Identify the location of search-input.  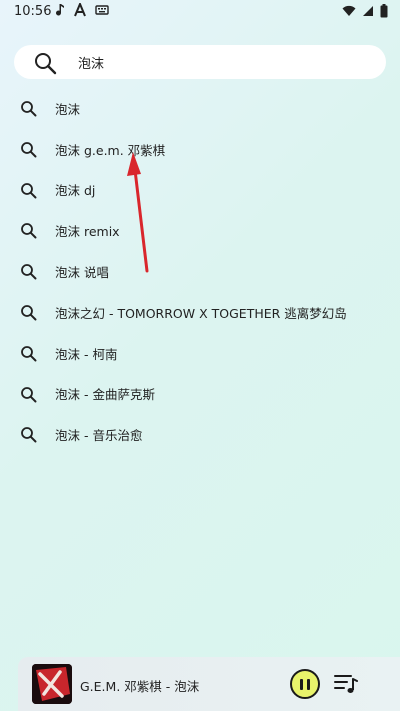
(223, 62).